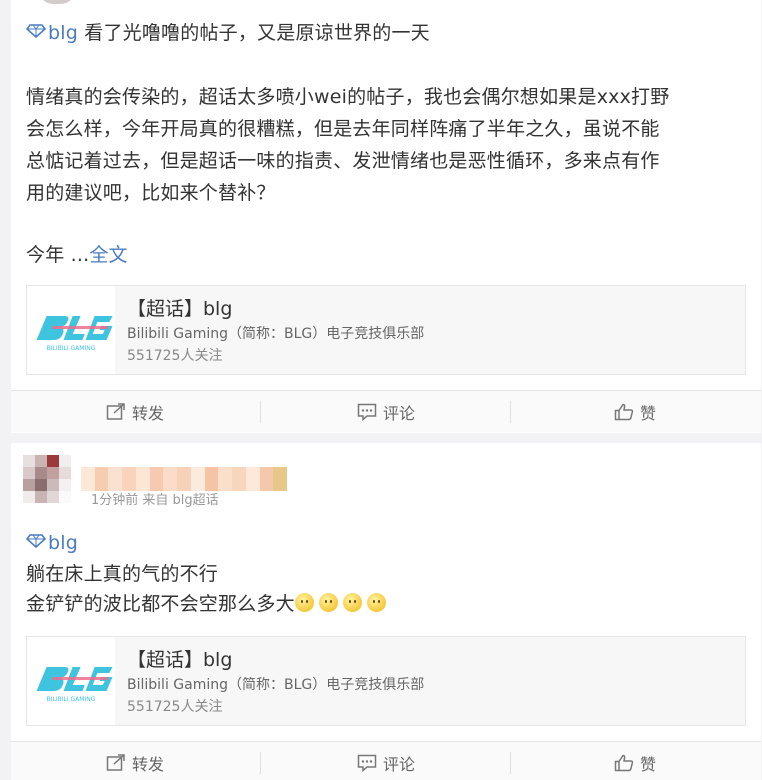 This screenshot has width=762, height=780. What do you see at coordinates (155, 500) in the screenshot?
I see `post-meta: 1分钟前 来自 blg超话` at bounding box center [155, 500].